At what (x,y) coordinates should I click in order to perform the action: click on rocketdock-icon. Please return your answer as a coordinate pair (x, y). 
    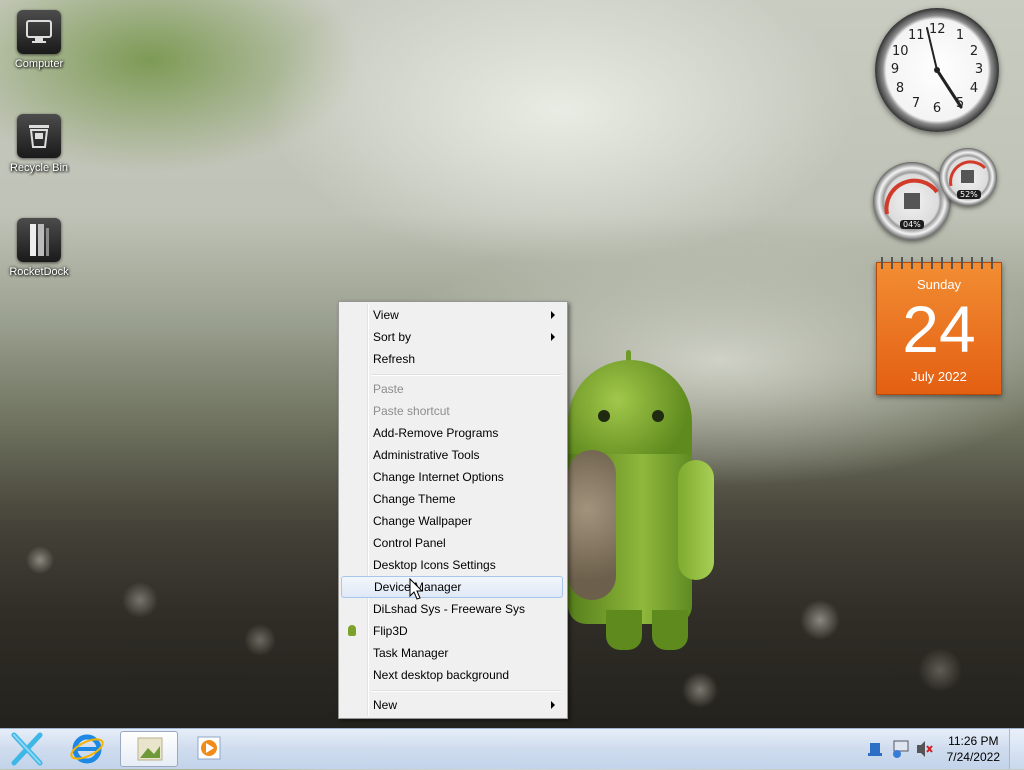
    Looking at the image, I should click on (39, 240).